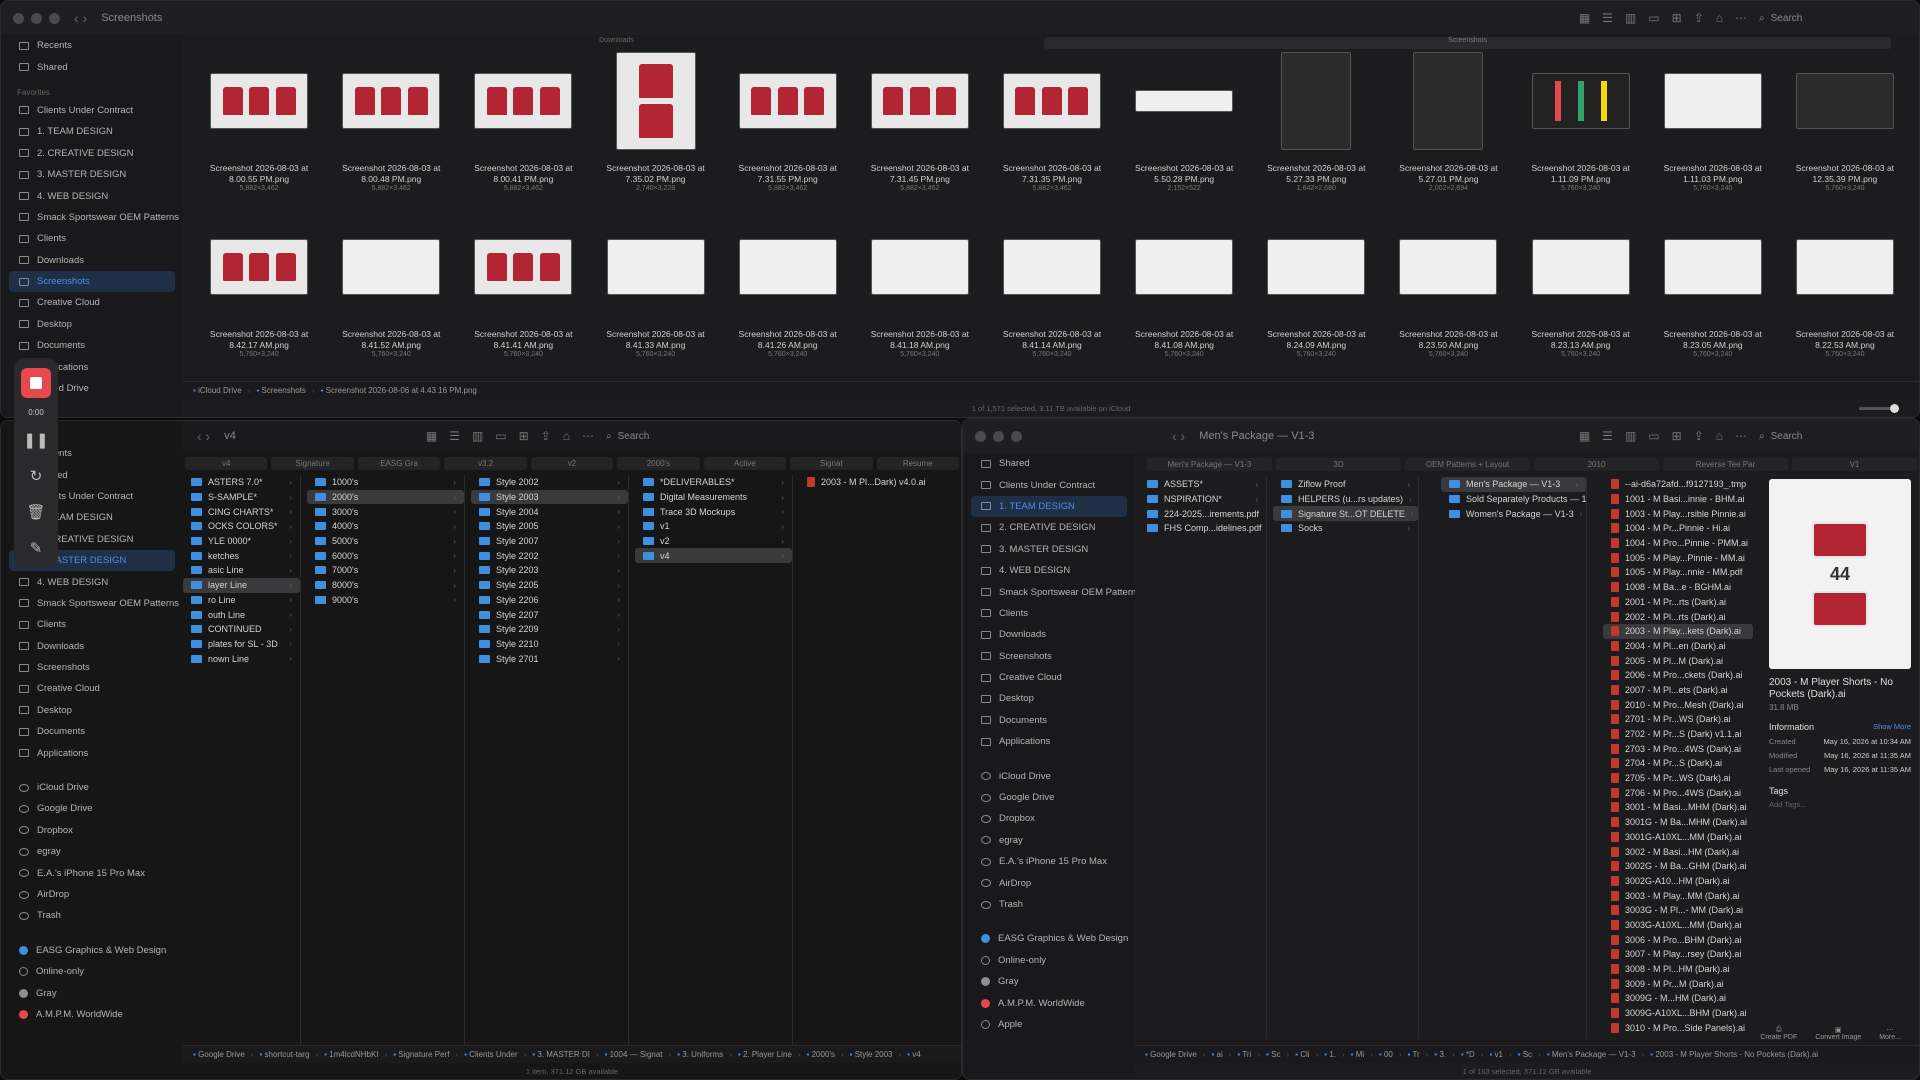 This screenshot has height=1080, width=1920. What do you see at coordinates (92, 851) in the screenshot?
I see `sidebar-location-egray: egray` at bounding box center [92, 851].